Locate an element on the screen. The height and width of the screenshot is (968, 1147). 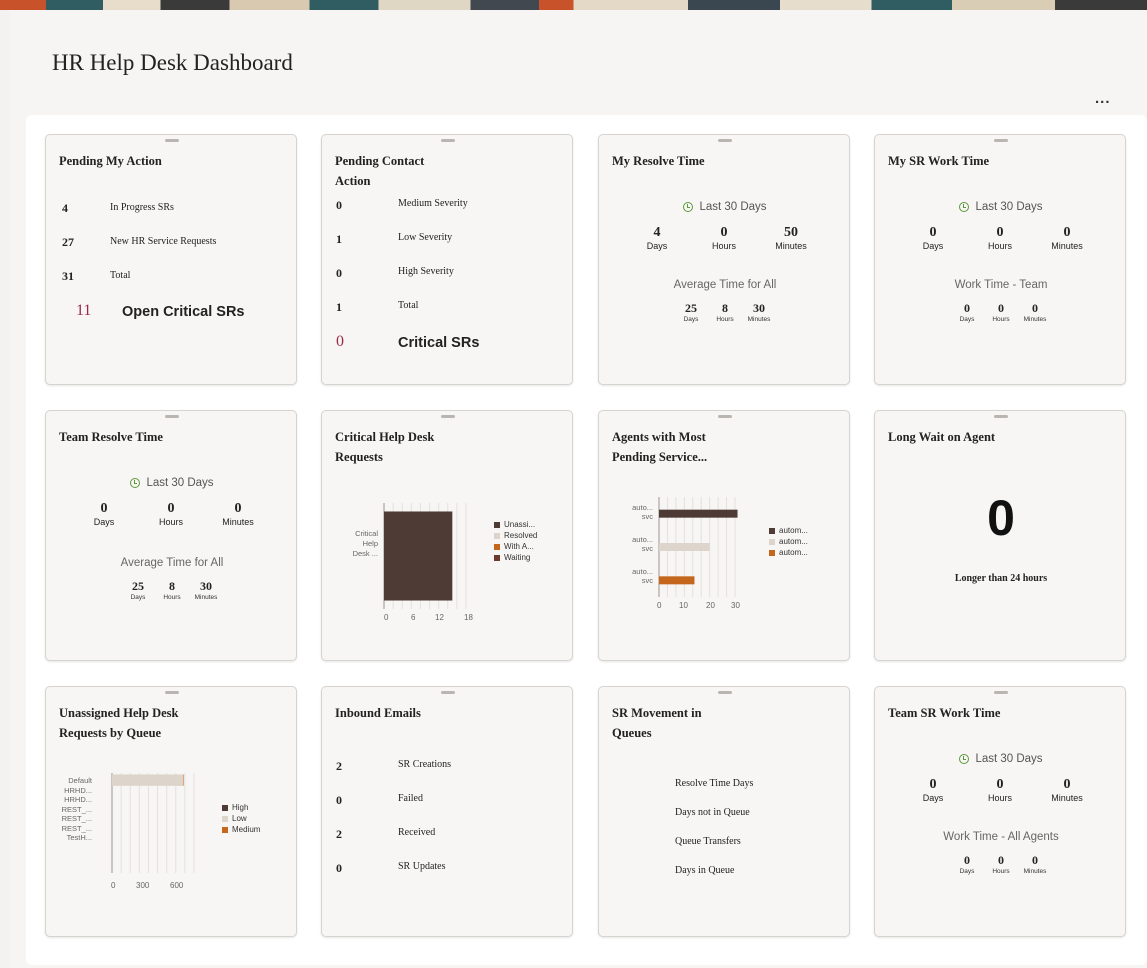
critical-count: 11 is located at coordinates (83, 311).